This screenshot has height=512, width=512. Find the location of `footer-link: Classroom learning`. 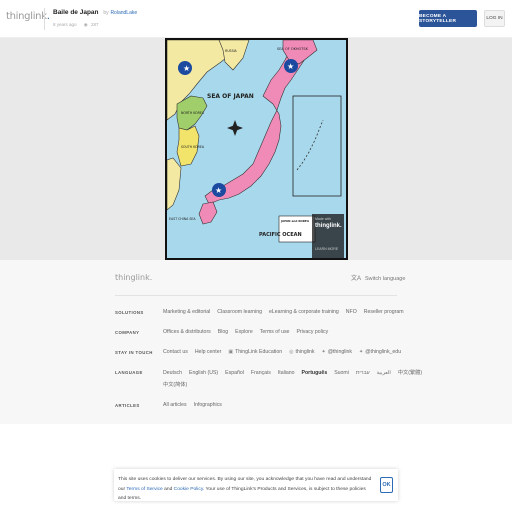

footer-link: Classroom learning is located at coordinates (239, 312).